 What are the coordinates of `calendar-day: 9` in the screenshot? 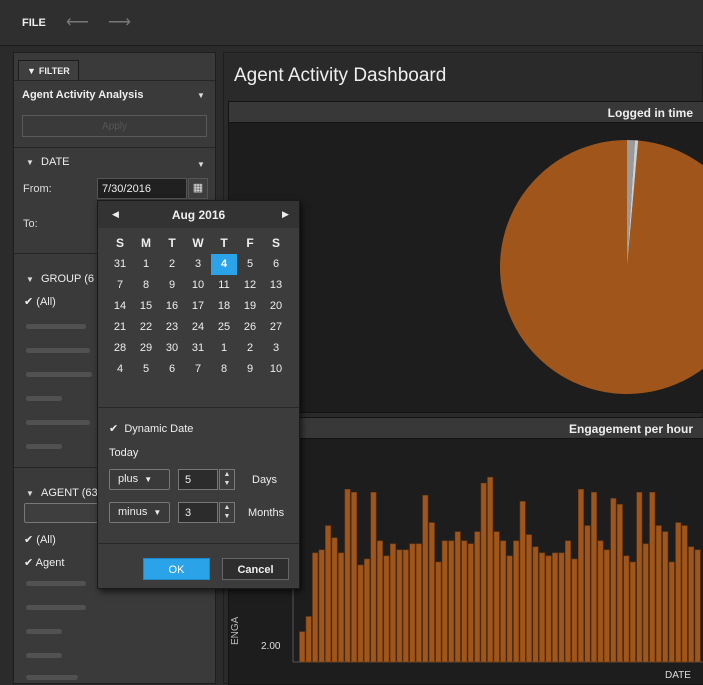 It's located at (172, 285).